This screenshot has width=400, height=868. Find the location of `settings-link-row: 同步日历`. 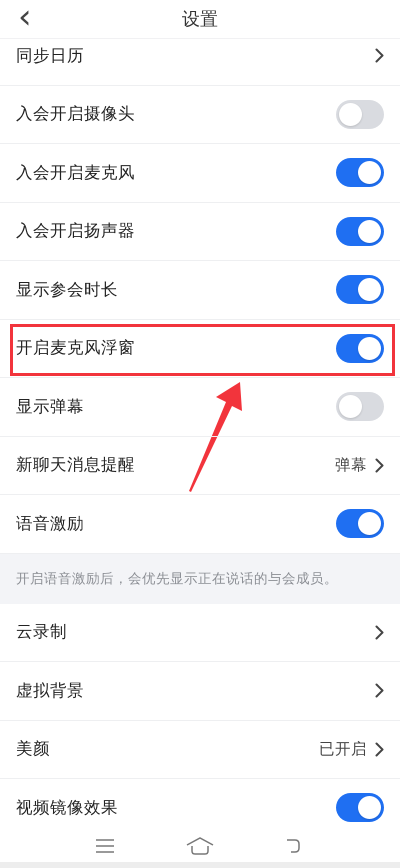

settings-link-row: 同步日历 is located at coordinates (200, 62).